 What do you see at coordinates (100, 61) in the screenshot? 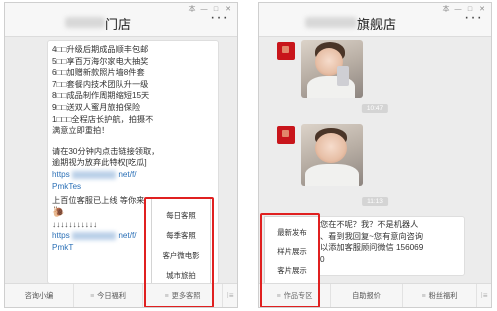
I see `message-line: 5□□享百万海尔家电大抽奖` at bounding box center [100, 61].